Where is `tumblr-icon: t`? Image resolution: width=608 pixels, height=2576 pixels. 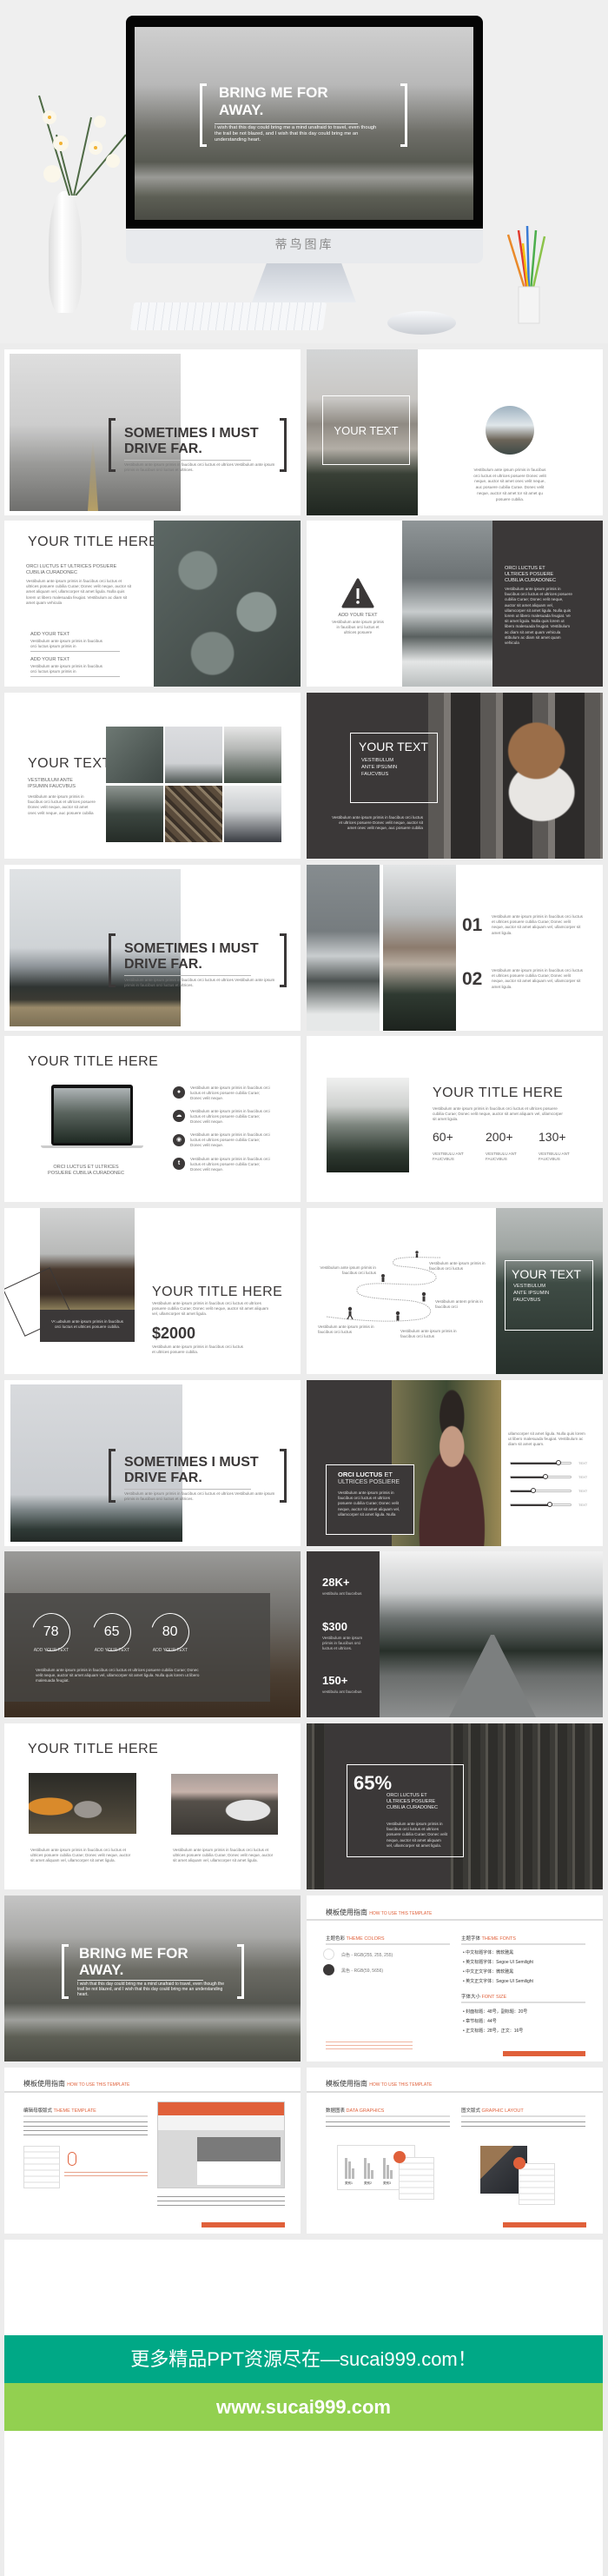
tumblr-icon: t is located at coordinates (179, 1164).